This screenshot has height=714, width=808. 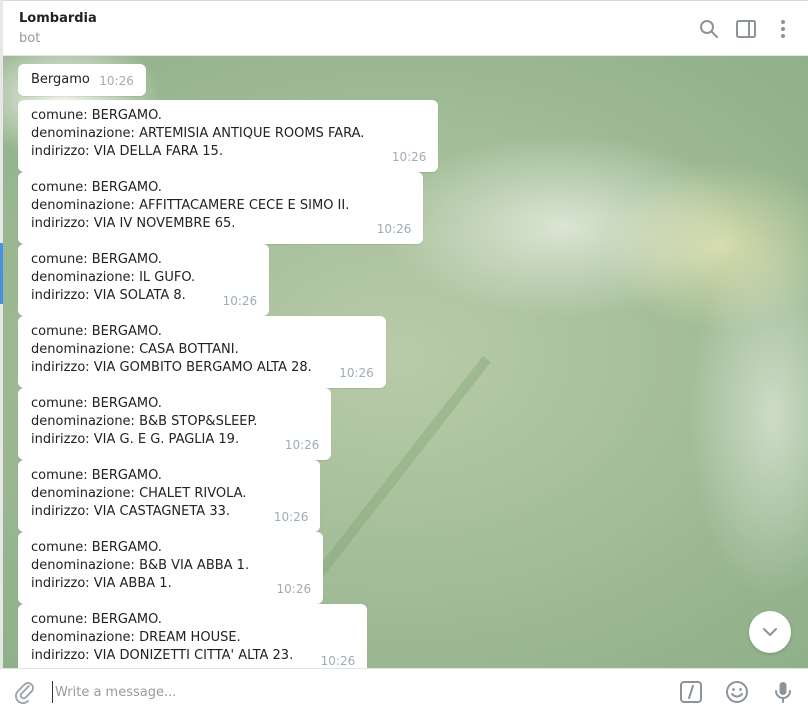 I want to click on sidebar-toggle-icon, so click(x=746, y=29).